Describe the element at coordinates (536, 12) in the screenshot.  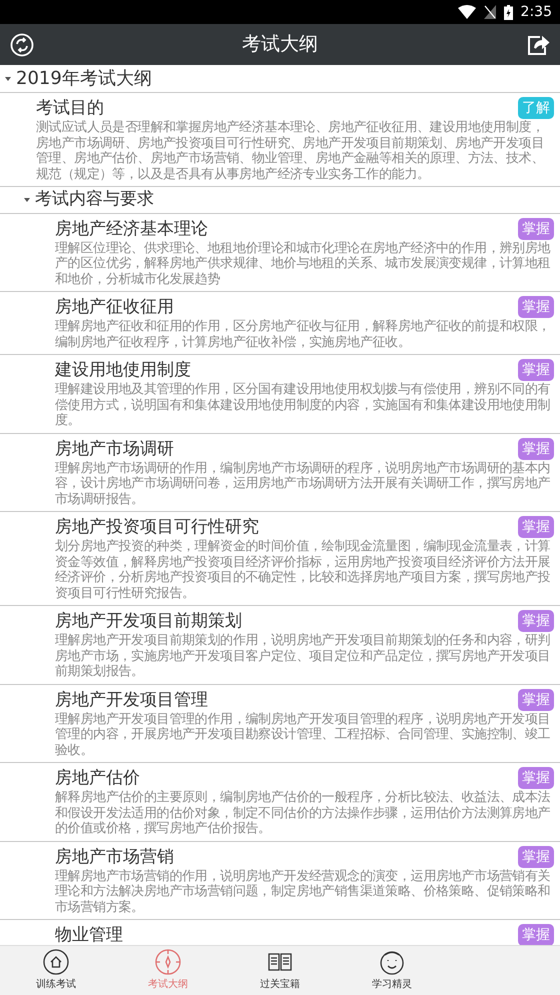
I see `status-time: 2:35` at that location.